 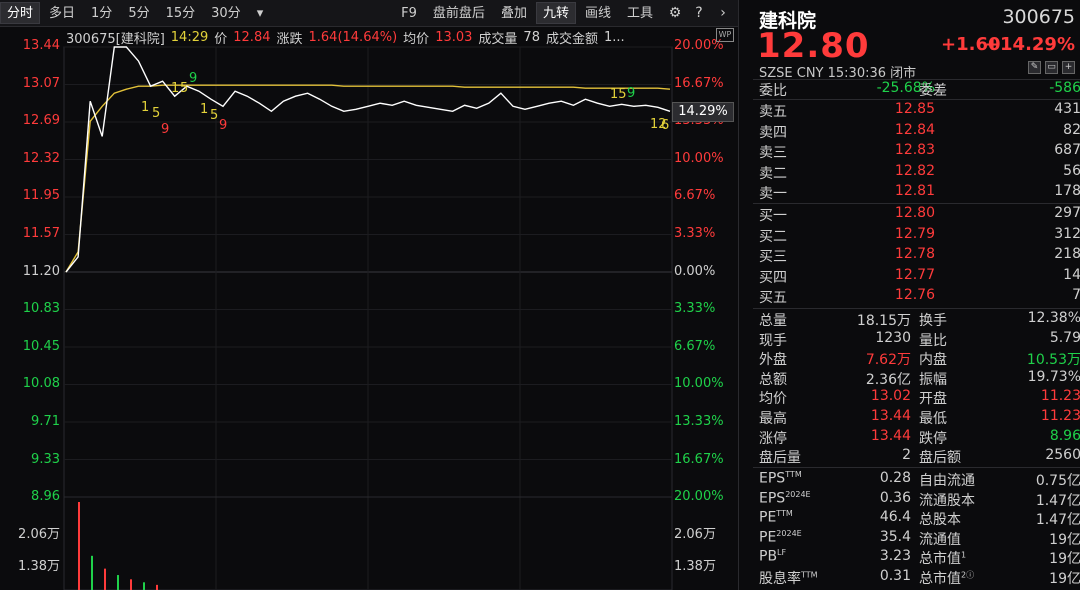 I want to click on info-amt-label: 成交金额, so click(x=571, y=39).